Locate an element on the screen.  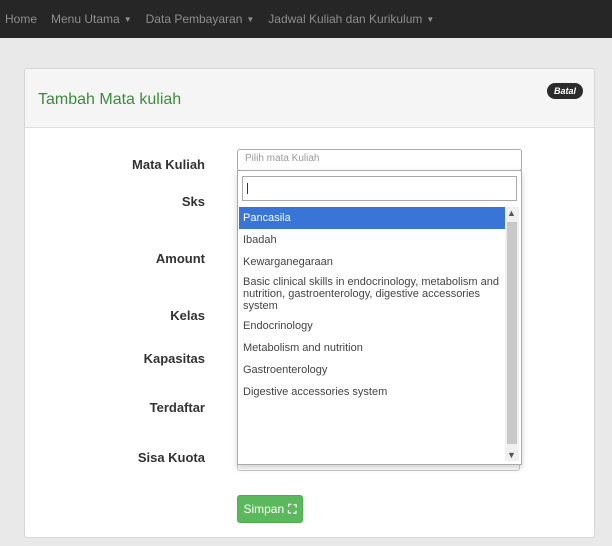
nav-jadwal-kuliah-label: Jadwal Kuliah dan Kurikulum is located at coordinates (345, 19).